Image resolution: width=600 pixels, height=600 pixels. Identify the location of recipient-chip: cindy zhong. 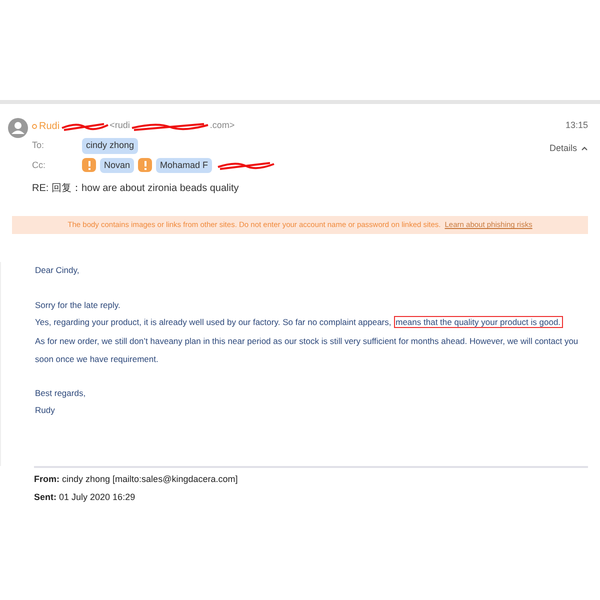
(110, 146).